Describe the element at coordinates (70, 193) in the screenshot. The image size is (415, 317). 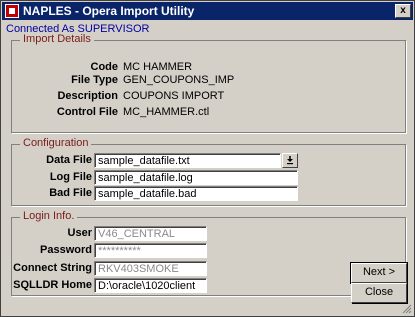
I see `bad-file-label: Bad File` at that location.